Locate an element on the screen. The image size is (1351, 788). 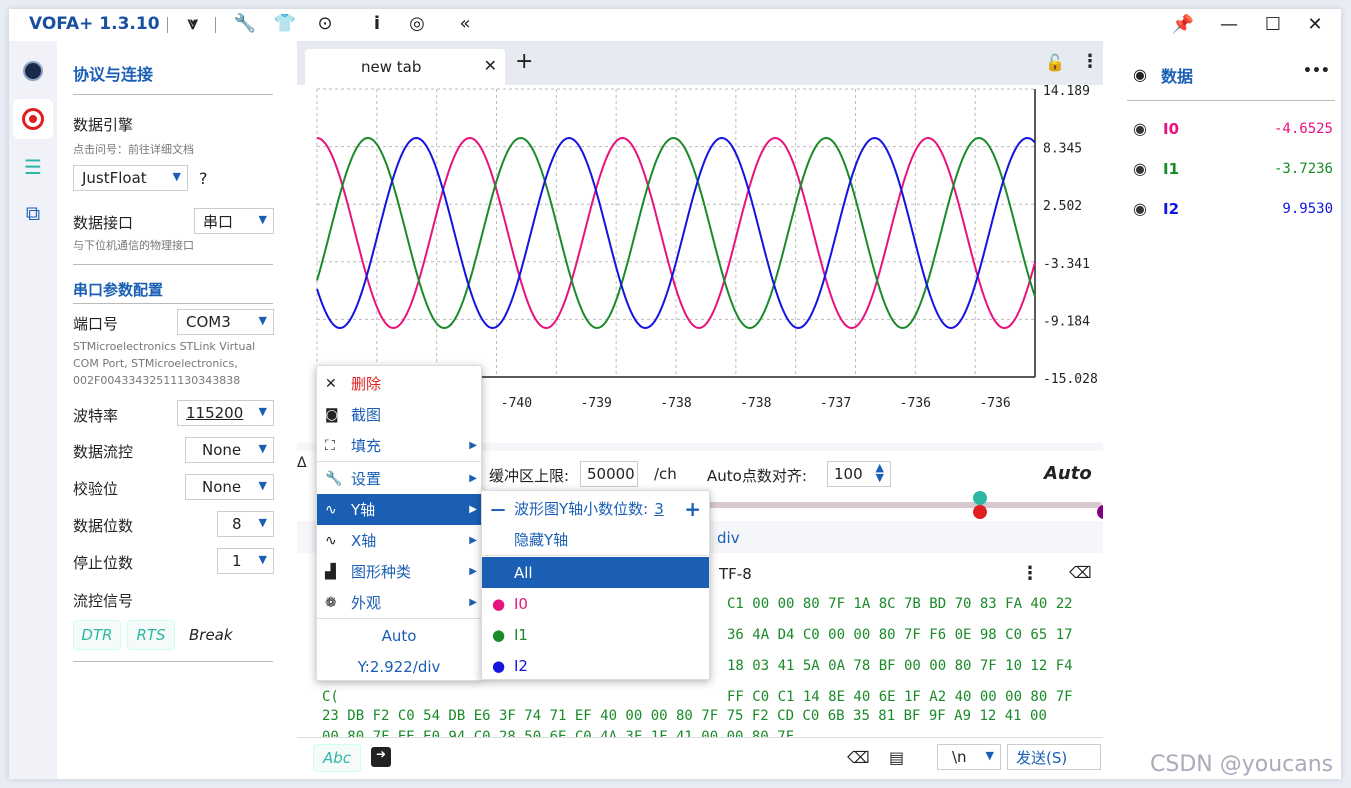
list-icon: ☰ is located at coordinates (33, 167).